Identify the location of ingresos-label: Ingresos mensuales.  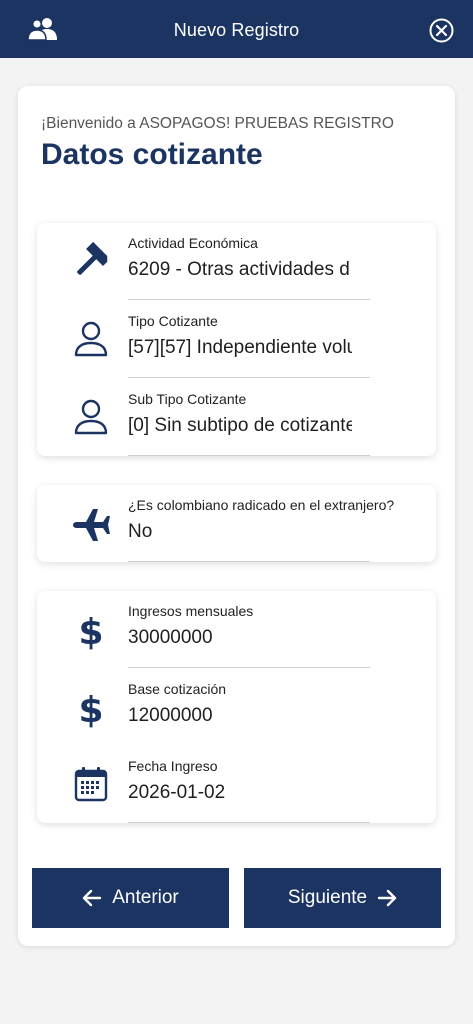
(191, 611).